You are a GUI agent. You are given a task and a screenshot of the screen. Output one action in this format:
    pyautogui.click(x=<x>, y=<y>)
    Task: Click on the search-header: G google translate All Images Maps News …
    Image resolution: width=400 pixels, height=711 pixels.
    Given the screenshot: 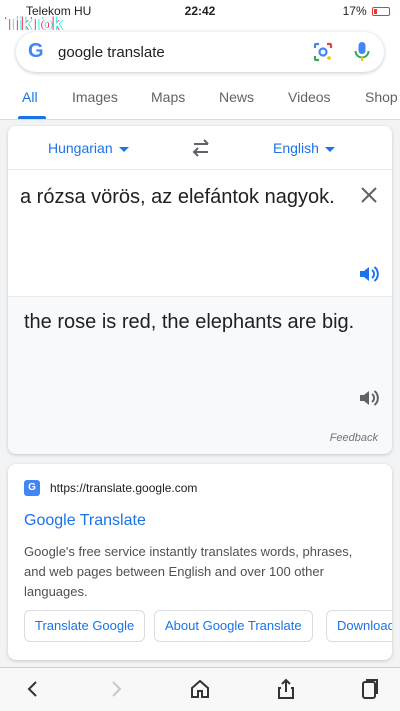 What is the action you would take?
    pyautogui.click(x=200, y=71)
    